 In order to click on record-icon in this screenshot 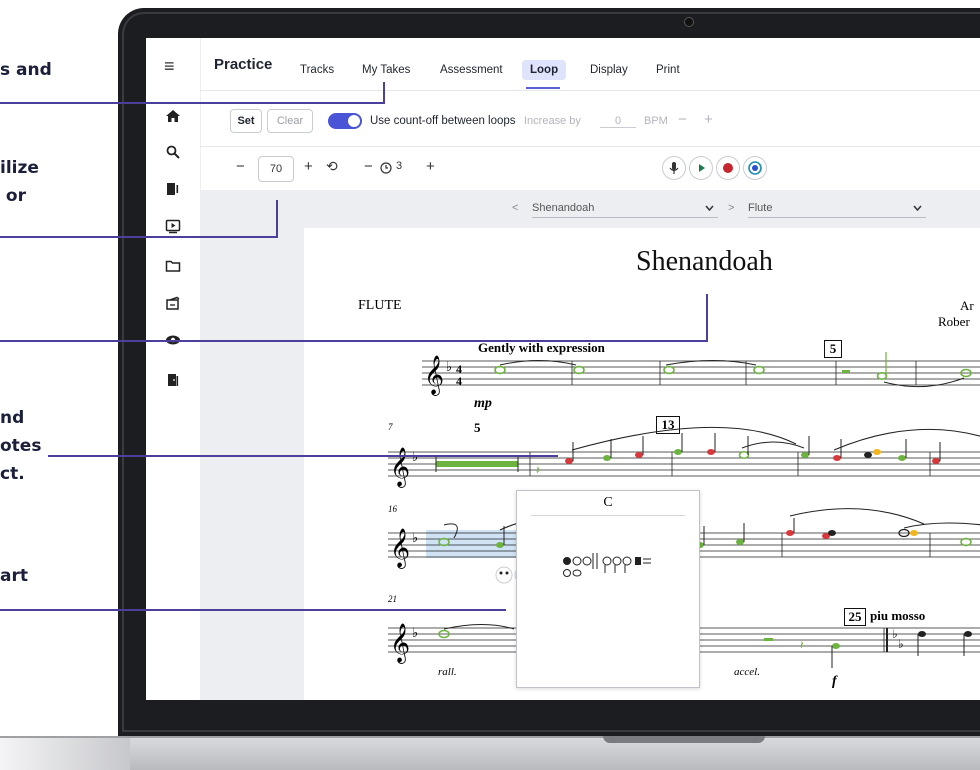, I will do `click(728, 168)`.